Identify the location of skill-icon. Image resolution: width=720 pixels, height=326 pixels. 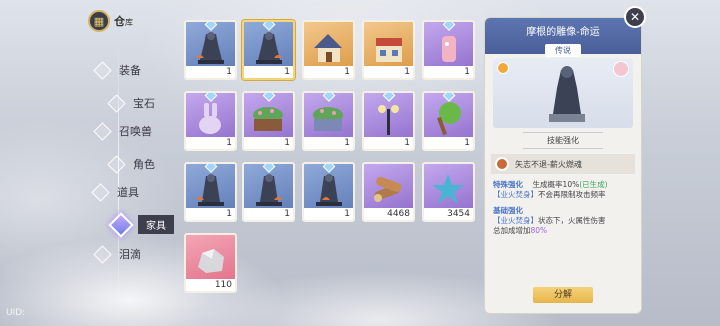
(502, 164).